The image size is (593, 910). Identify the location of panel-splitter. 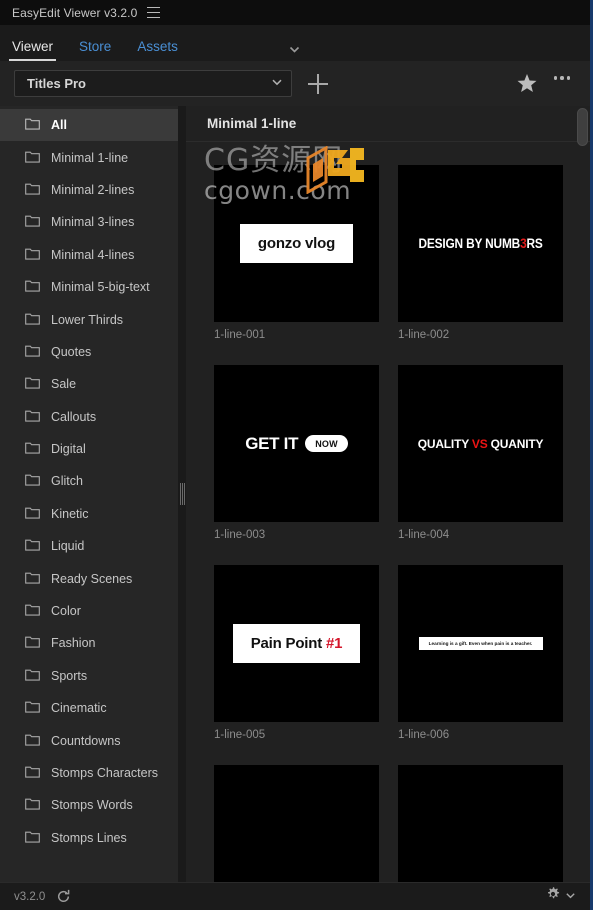
(182, 494).